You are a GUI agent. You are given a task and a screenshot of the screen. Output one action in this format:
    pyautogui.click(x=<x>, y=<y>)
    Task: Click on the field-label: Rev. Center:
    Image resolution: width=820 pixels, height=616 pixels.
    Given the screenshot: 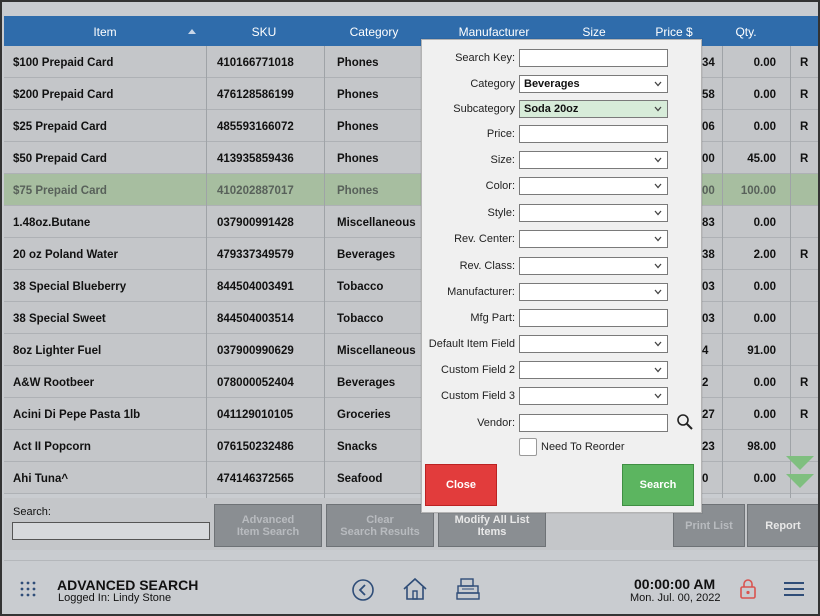 What is the action you would take?
    pyautogui.click(x=484, y=239)
    